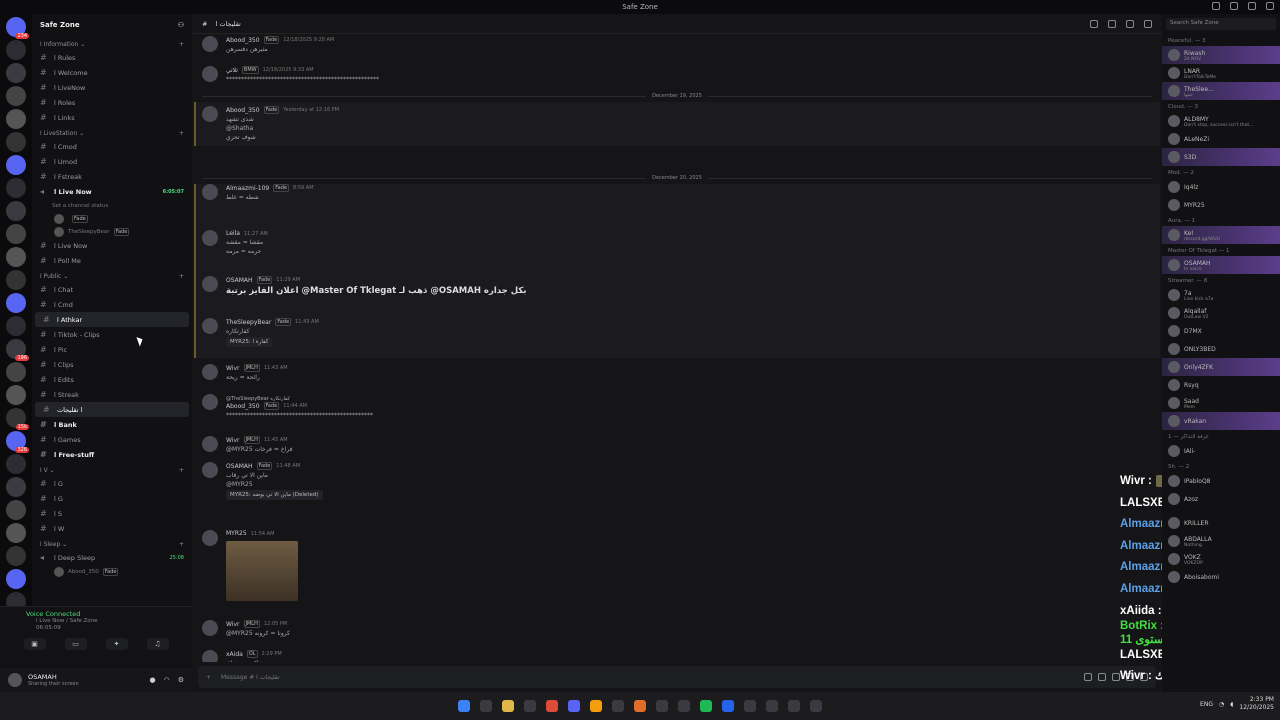 Image resolution: width=1280 pixels, height=720 pixels. What do you see at coordinates (508, 706) in the screenshot?
I see `folder-icon` at bounding box center [508, 706].